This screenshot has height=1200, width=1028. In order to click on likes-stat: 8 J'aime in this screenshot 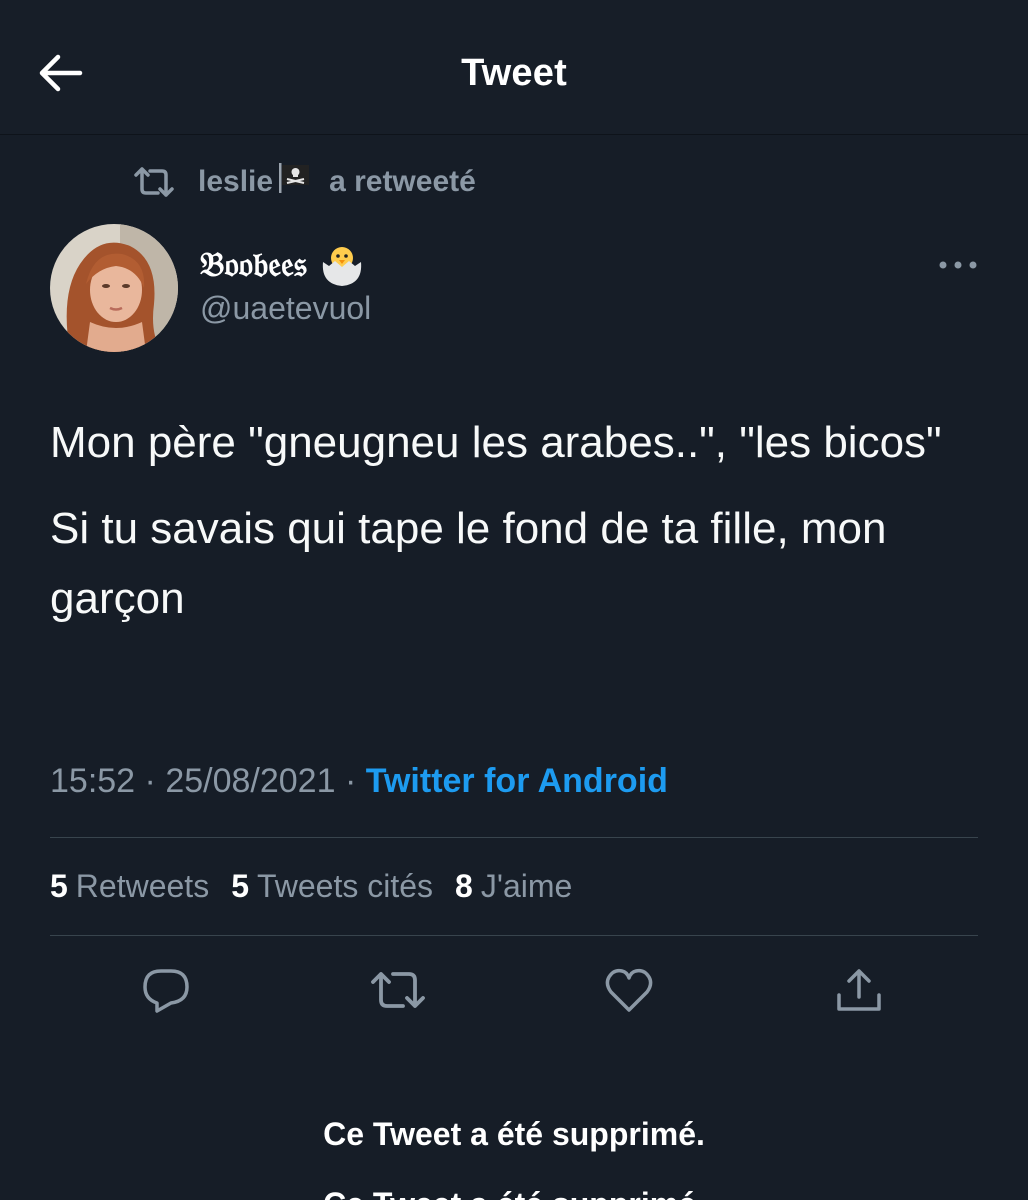, I will do `click(513, 886)`.